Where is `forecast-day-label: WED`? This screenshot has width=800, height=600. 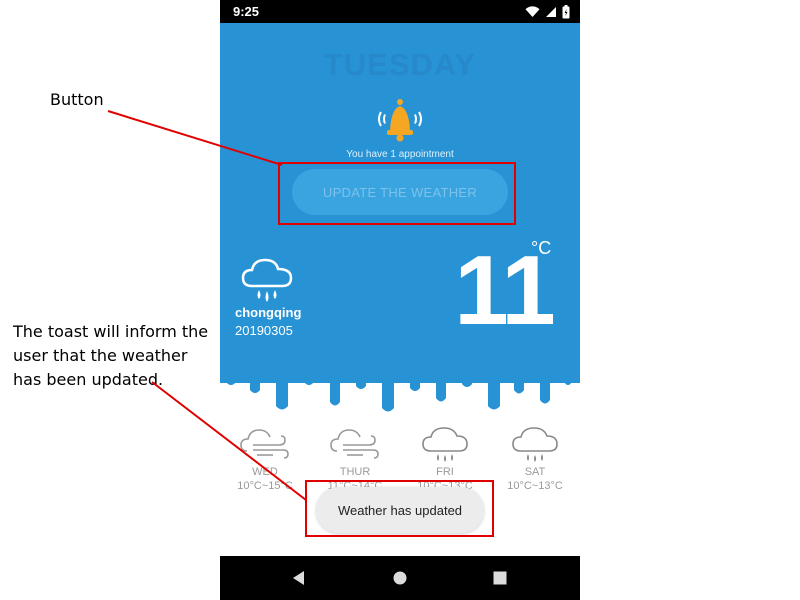 forecast-day-label: WED is located at coordinates (265, 472).